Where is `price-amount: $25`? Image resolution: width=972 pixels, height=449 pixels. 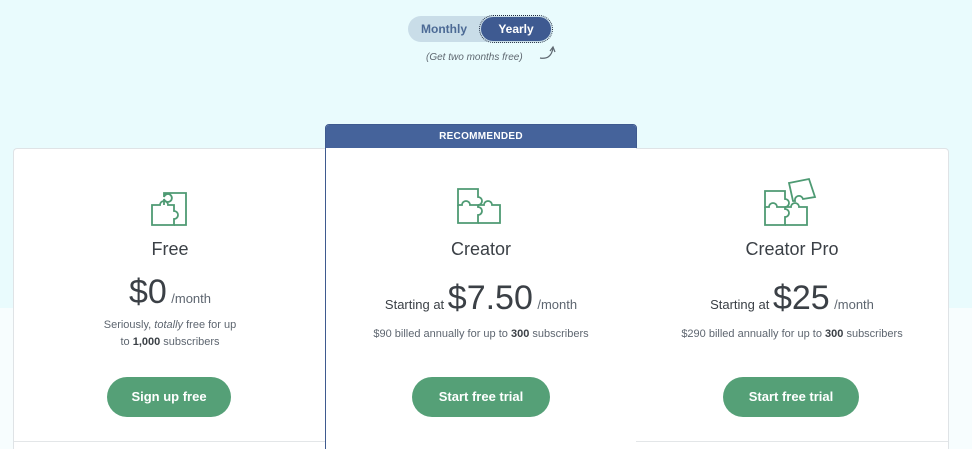 price-amount: $25 is located at coordinates (801, 298).